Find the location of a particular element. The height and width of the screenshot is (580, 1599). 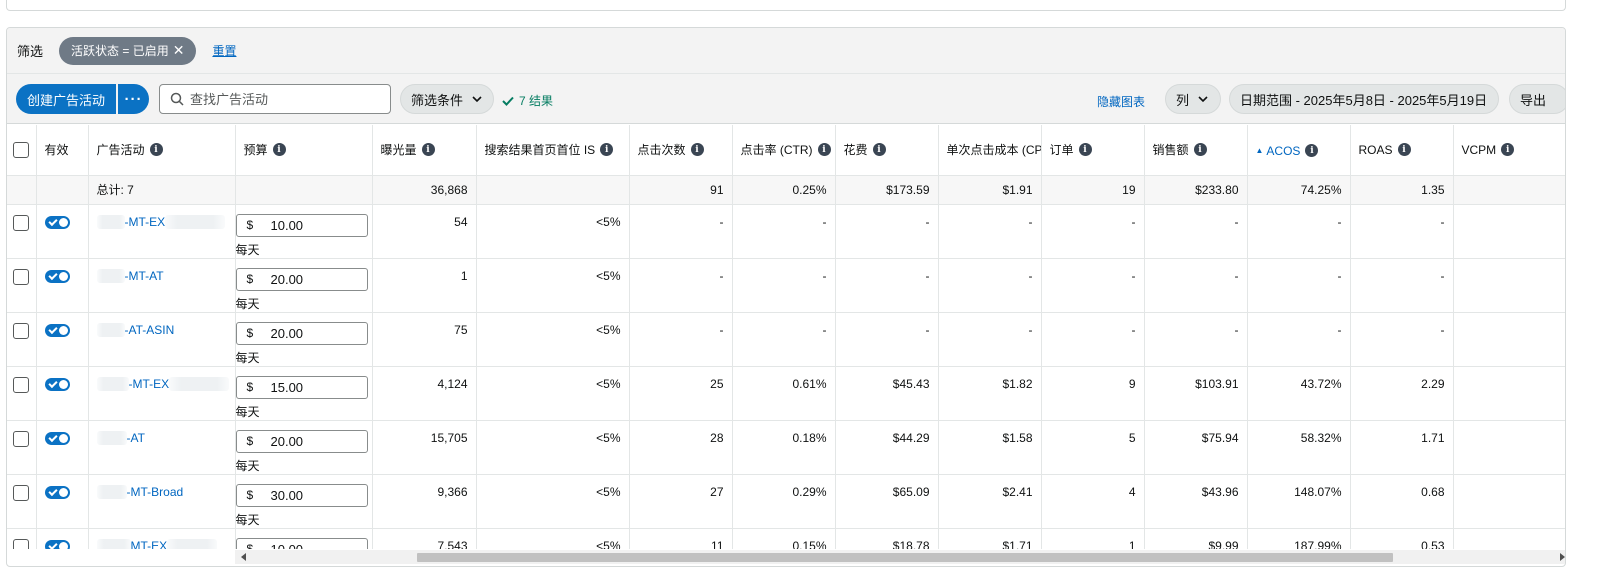

header-acos: ▲ ACOS i is located at coordinates (1299, 150).